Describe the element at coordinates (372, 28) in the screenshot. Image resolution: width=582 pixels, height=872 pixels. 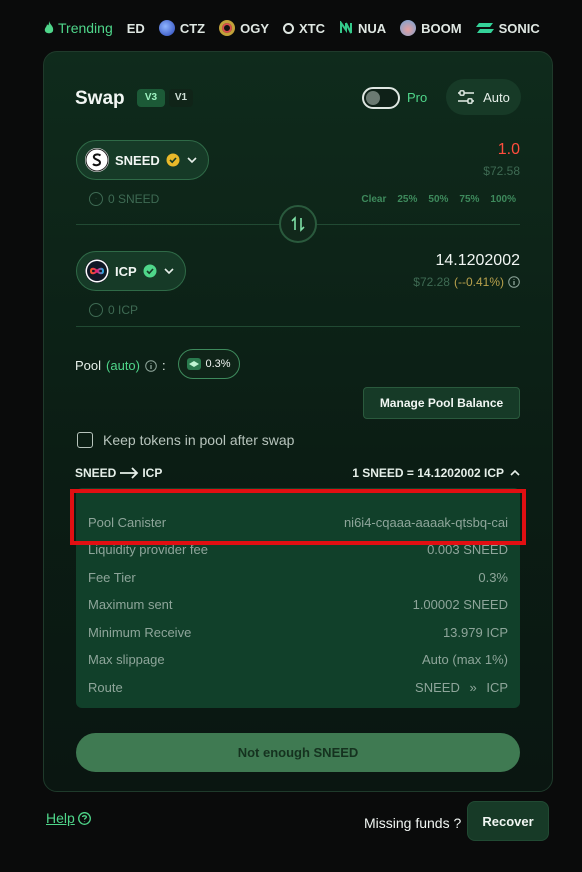
I see `trending-symbol: NUA` at that location.